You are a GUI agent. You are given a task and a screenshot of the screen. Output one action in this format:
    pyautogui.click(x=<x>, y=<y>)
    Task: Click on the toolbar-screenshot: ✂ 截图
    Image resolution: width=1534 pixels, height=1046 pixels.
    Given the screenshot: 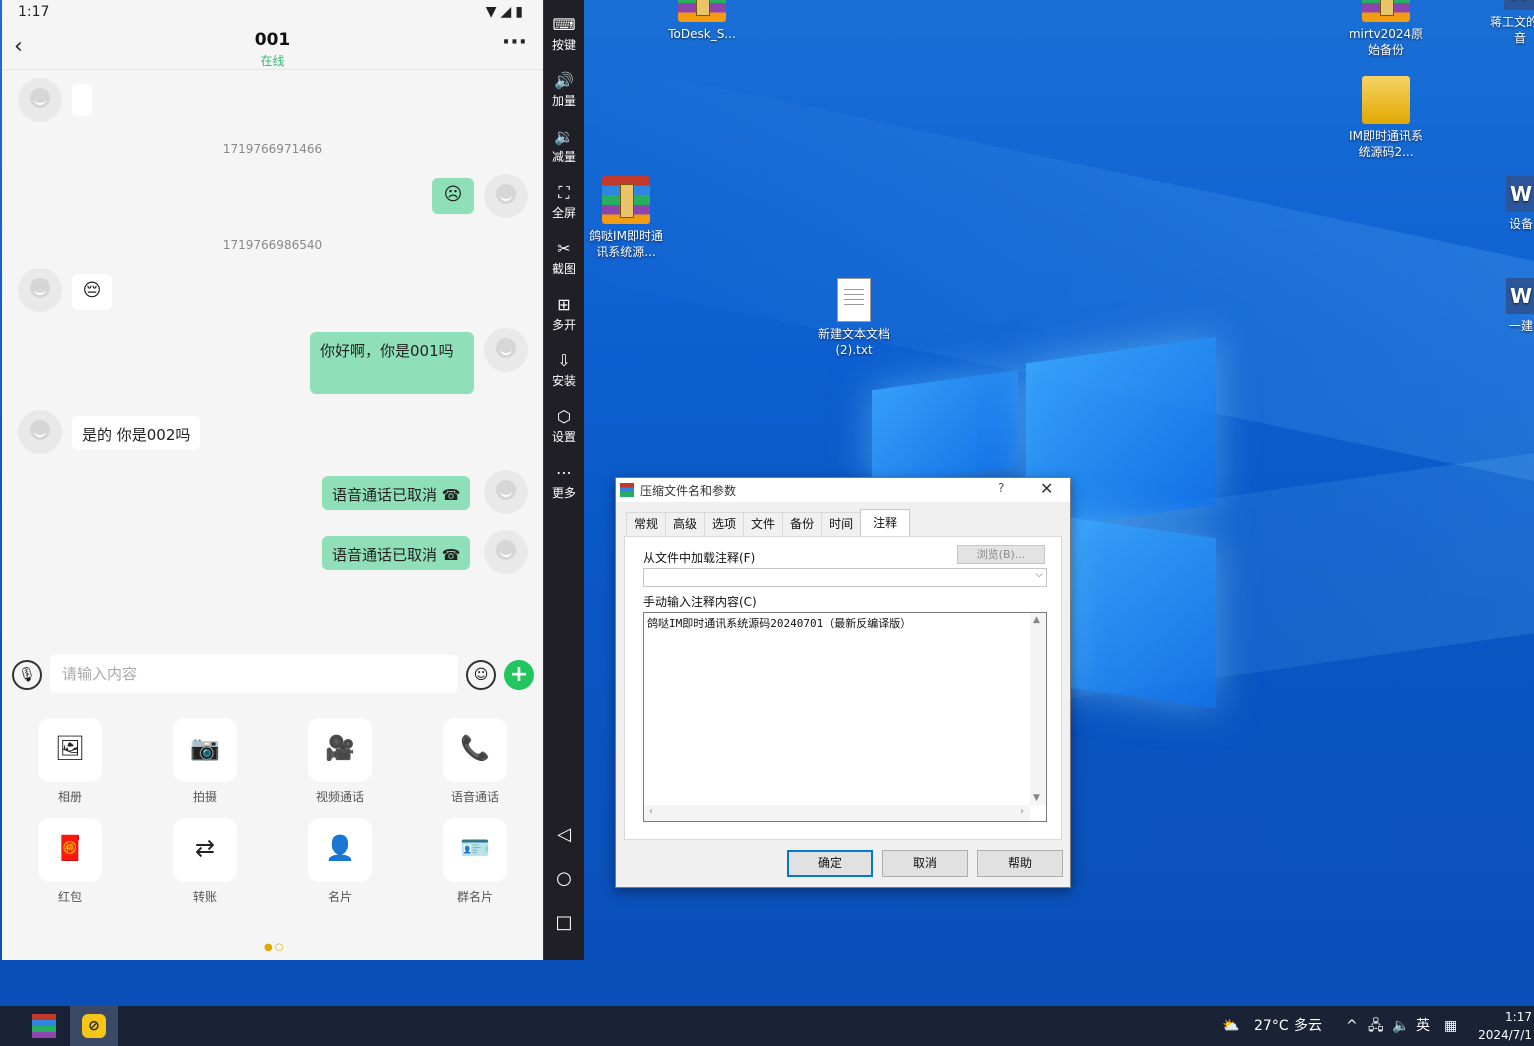 What is the action you would take?
    pyautogui.click(x=564, y=257)
    